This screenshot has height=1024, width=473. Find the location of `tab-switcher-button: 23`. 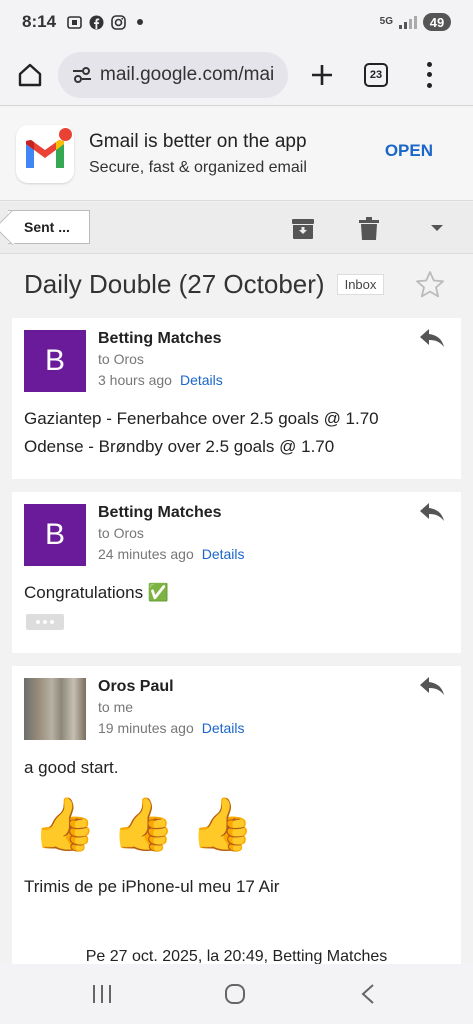

tab-switcher-button: 23 is located at coordinates (376, 74).